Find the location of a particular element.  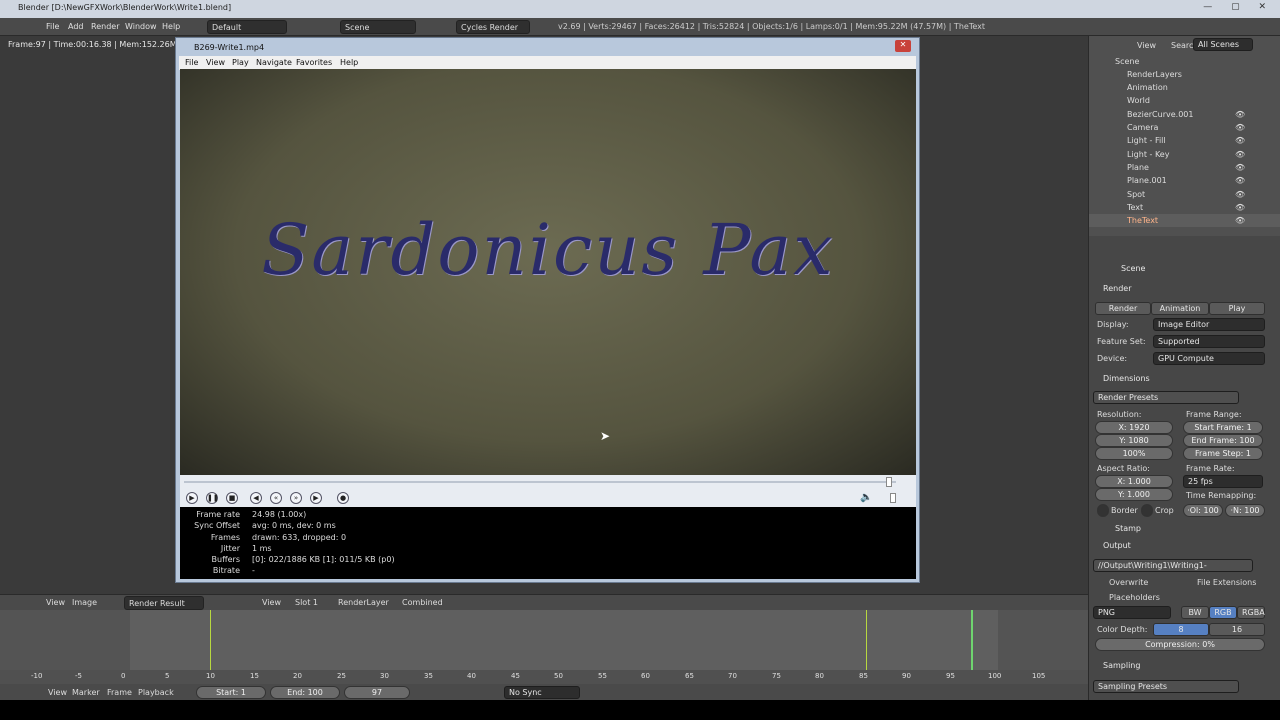

menu-file: File is located at coordinates (52, 26).